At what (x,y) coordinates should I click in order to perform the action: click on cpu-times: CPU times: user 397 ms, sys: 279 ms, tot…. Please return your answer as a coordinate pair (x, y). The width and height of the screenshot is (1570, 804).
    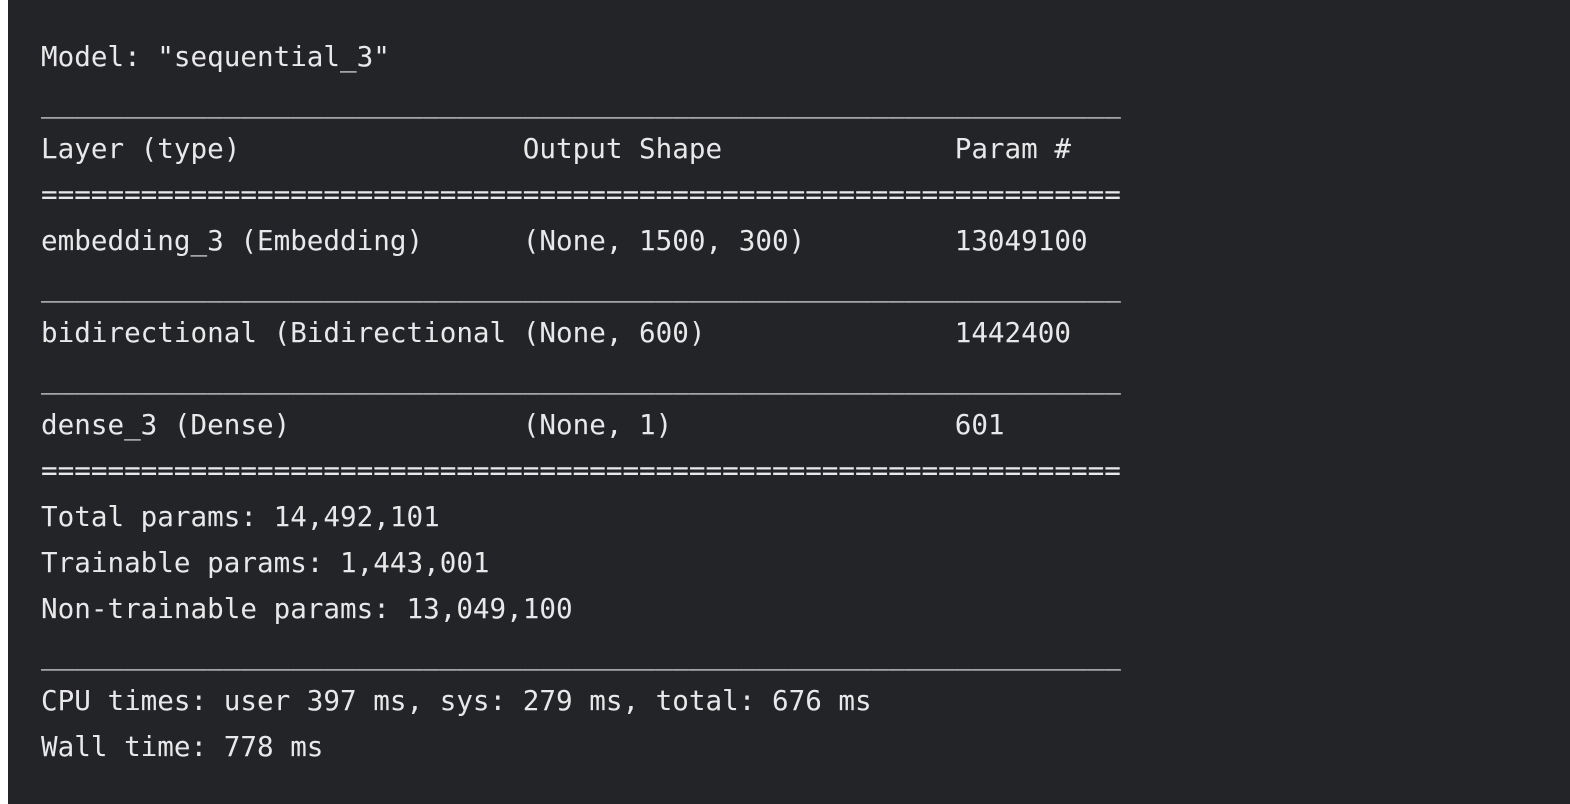
    Looking at the image, I should click on (456, 700).